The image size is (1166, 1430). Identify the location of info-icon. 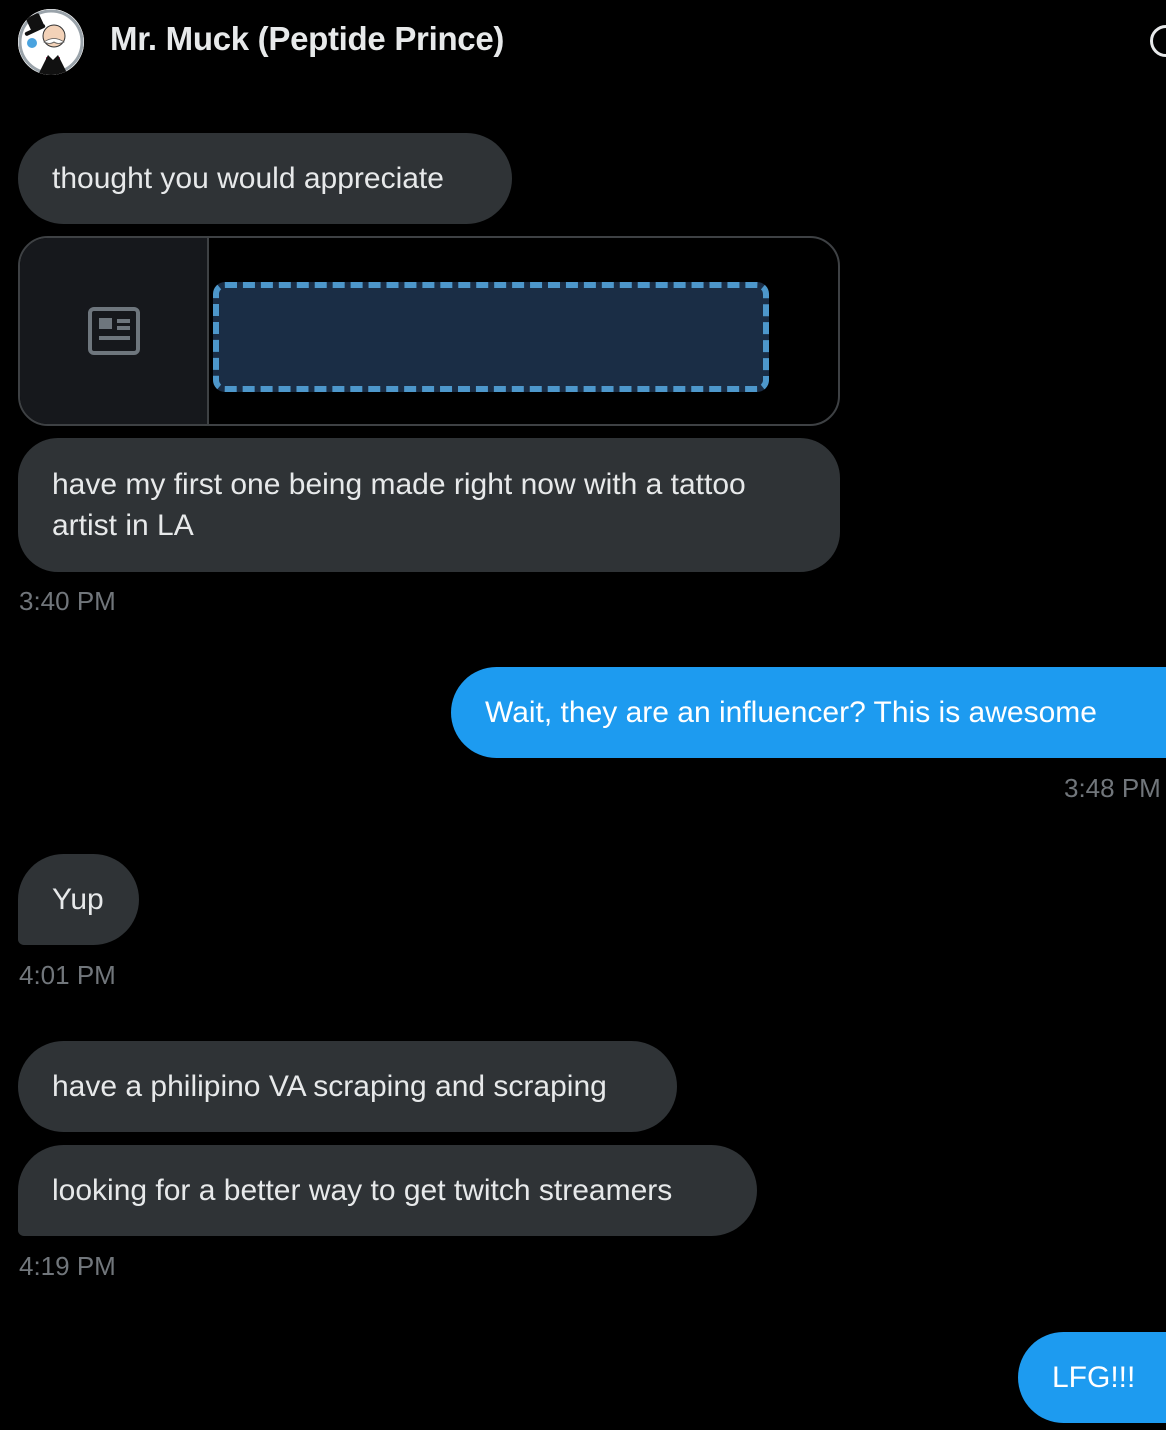
(1158, 41).